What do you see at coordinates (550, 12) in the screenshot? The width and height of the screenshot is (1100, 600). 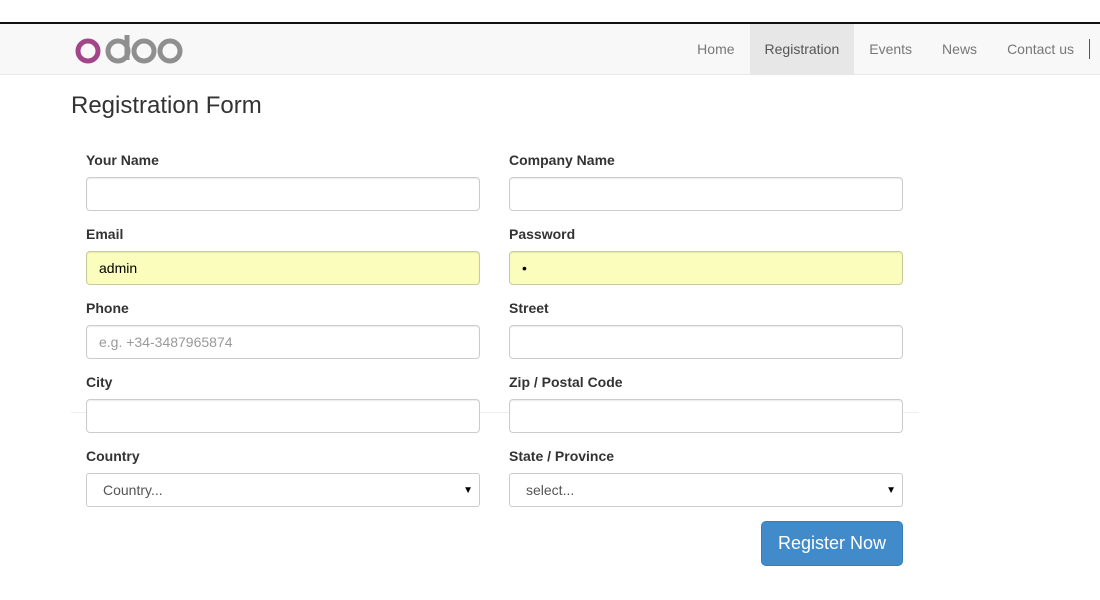 I see `top-border` at bounding box center [550, 12].